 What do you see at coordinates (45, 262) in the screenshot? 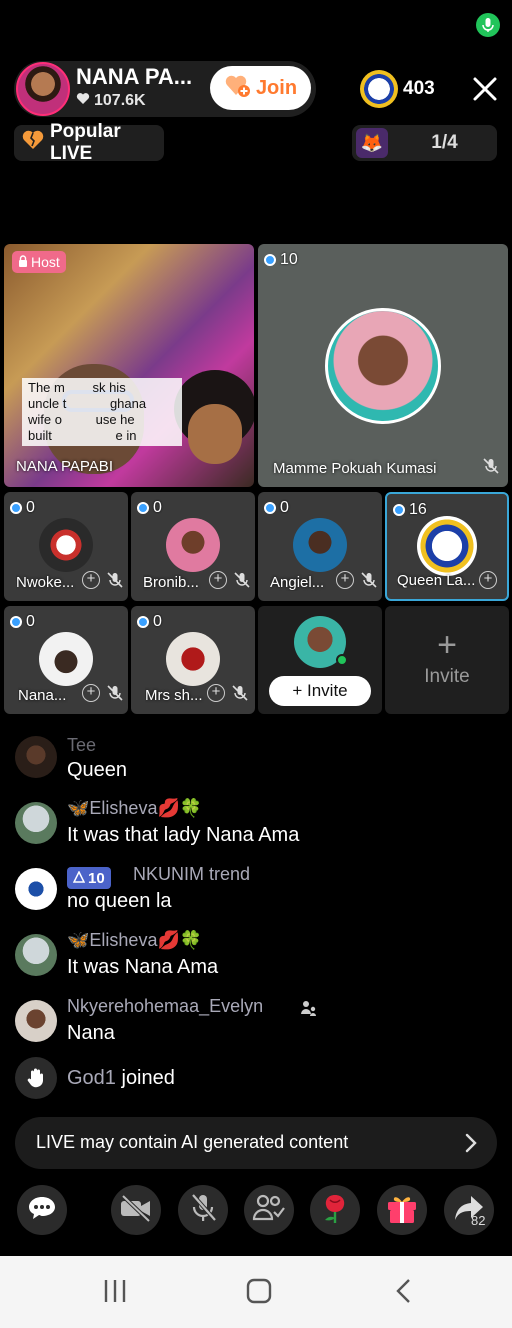
I see `host-badge-label: Host` at bounding box center [45, 262].